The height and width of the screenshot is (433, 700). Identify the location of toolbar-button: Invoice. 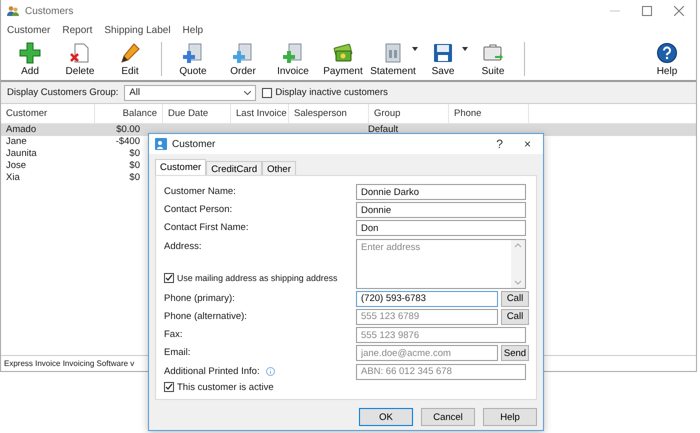
(293, 59).